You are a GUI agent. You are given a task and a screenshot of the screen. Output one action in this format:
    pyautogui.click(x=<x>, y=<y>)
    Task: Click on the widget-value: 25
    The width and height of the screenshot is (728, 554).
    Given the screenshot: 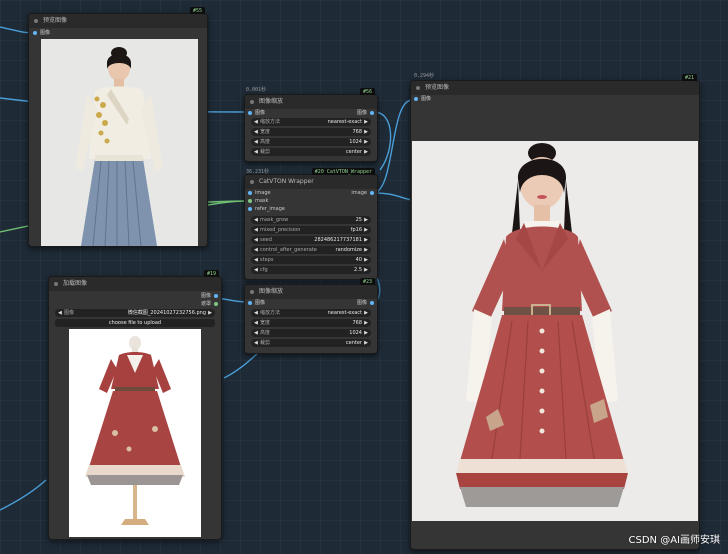 What is the action you would take?
    pyautogui.click(x=358, y=220)
    